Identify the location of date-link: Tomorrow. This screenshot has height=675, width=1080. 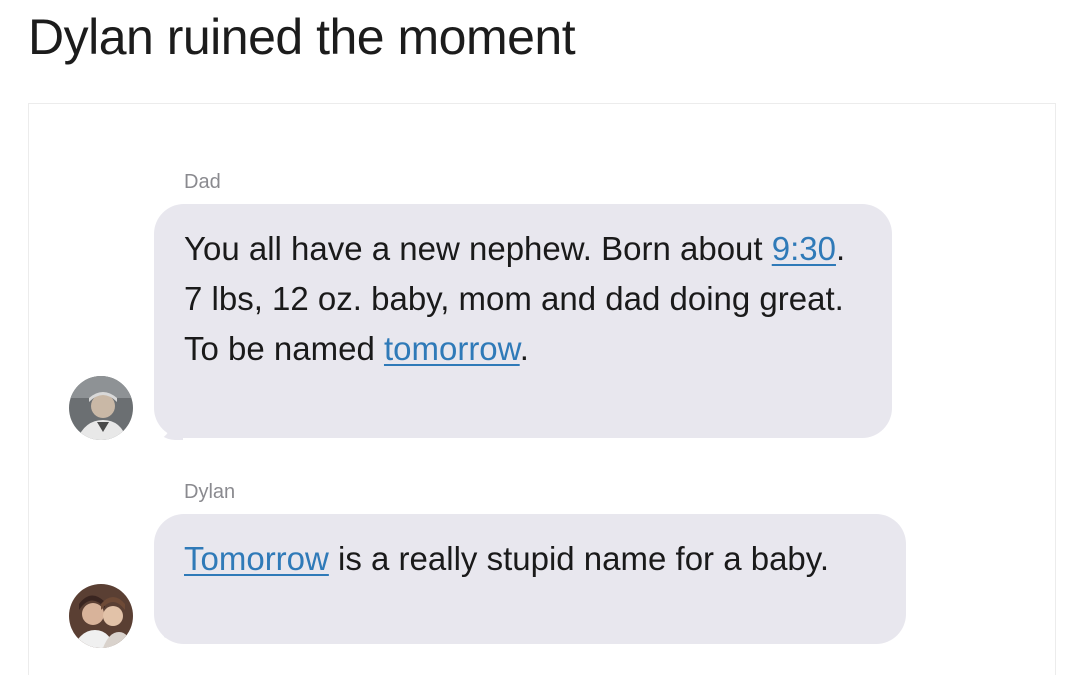
(256, 558).